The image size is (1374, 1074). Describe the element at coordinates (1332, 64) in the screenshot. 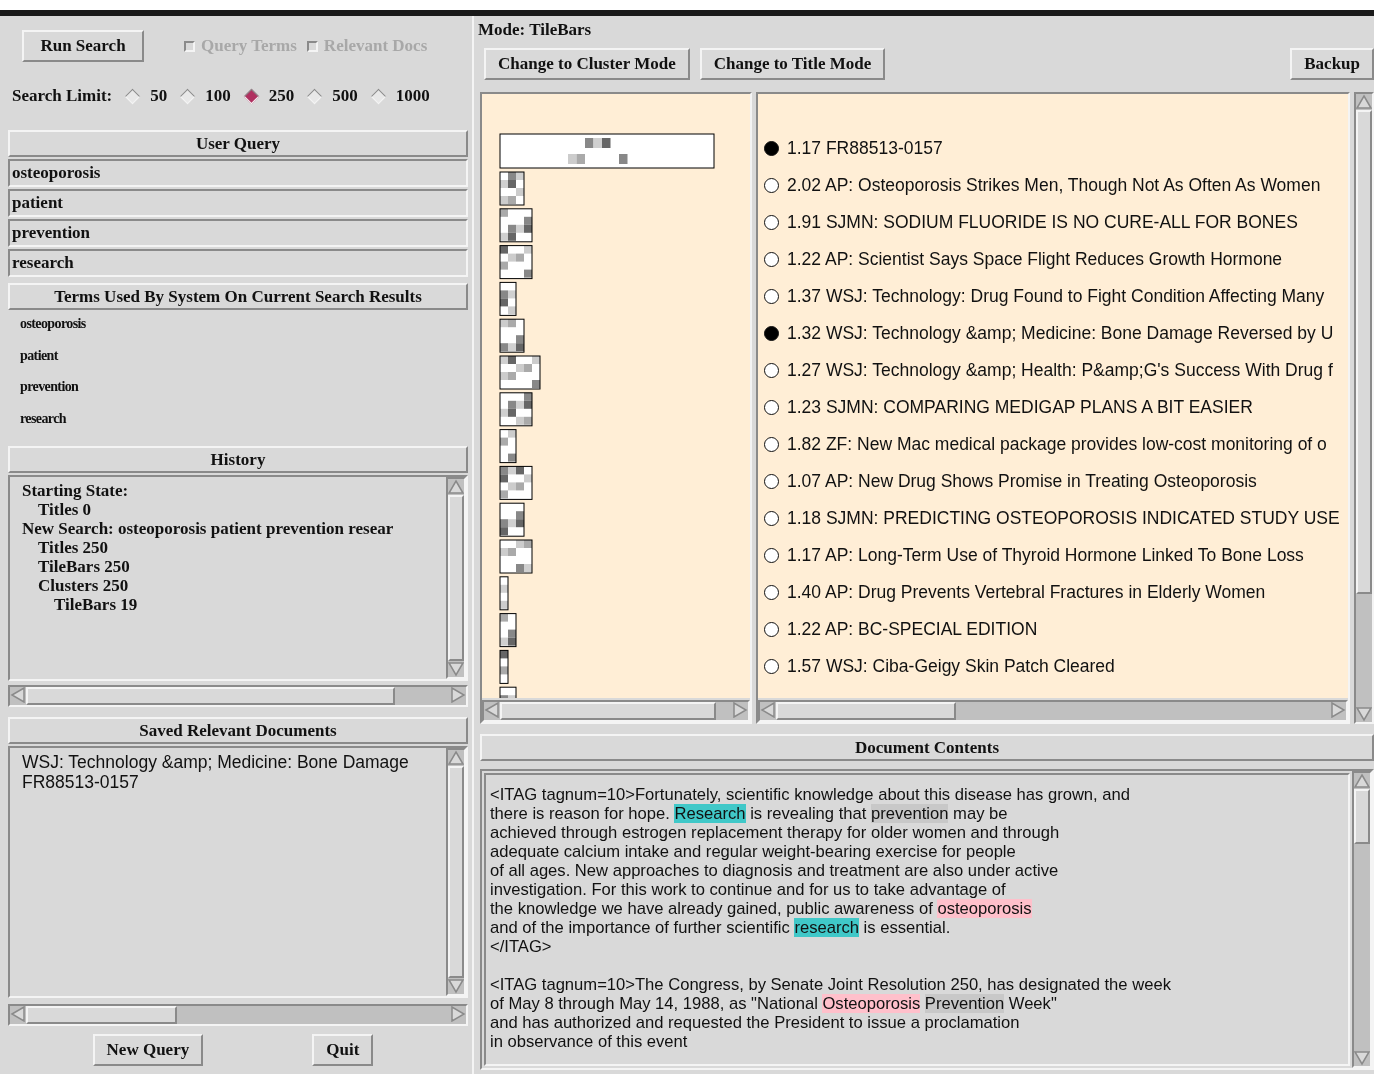

I see `backup-button: Backup` at that location.